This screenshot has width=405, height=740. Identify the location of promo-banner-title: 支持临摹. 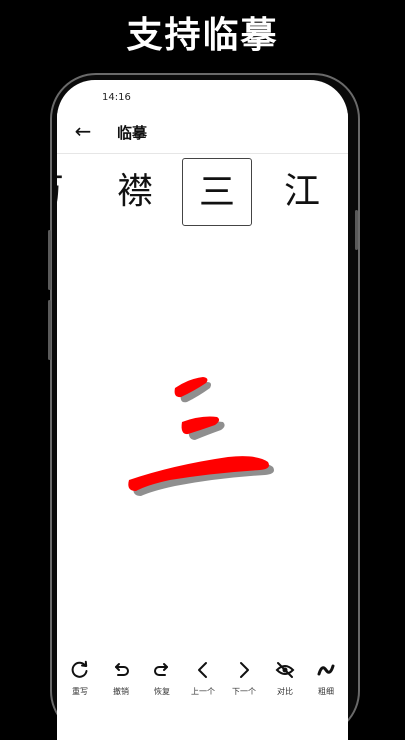
(202, 35).